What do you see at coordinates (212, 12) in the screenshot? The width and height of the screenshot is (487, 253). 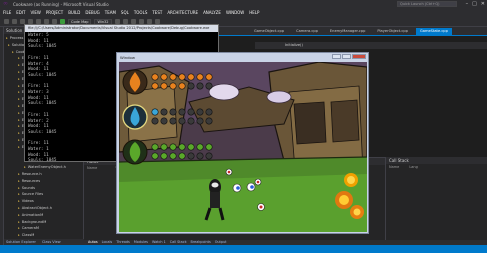 I see `menu-analyze: ANALYZE` at bounding box center [212, 12].